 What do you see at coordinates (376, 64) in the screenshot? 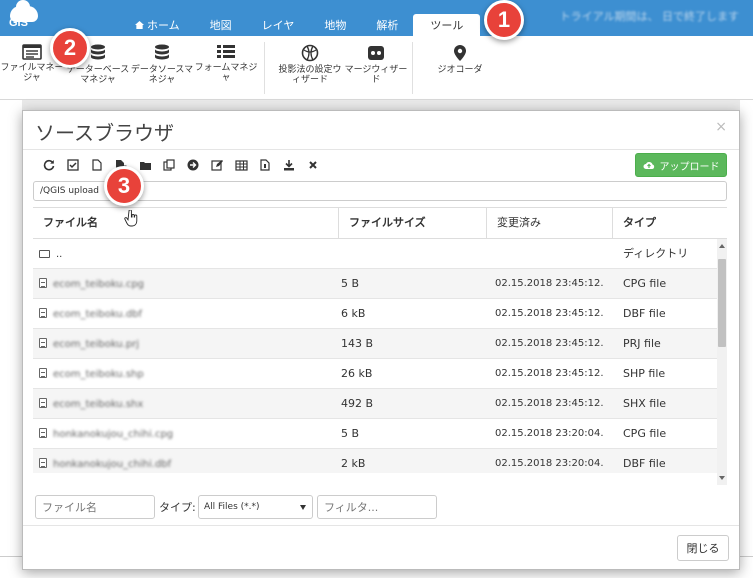
I see `merge-wizard-button: マージウィザード` at bounding box center [376, 64].